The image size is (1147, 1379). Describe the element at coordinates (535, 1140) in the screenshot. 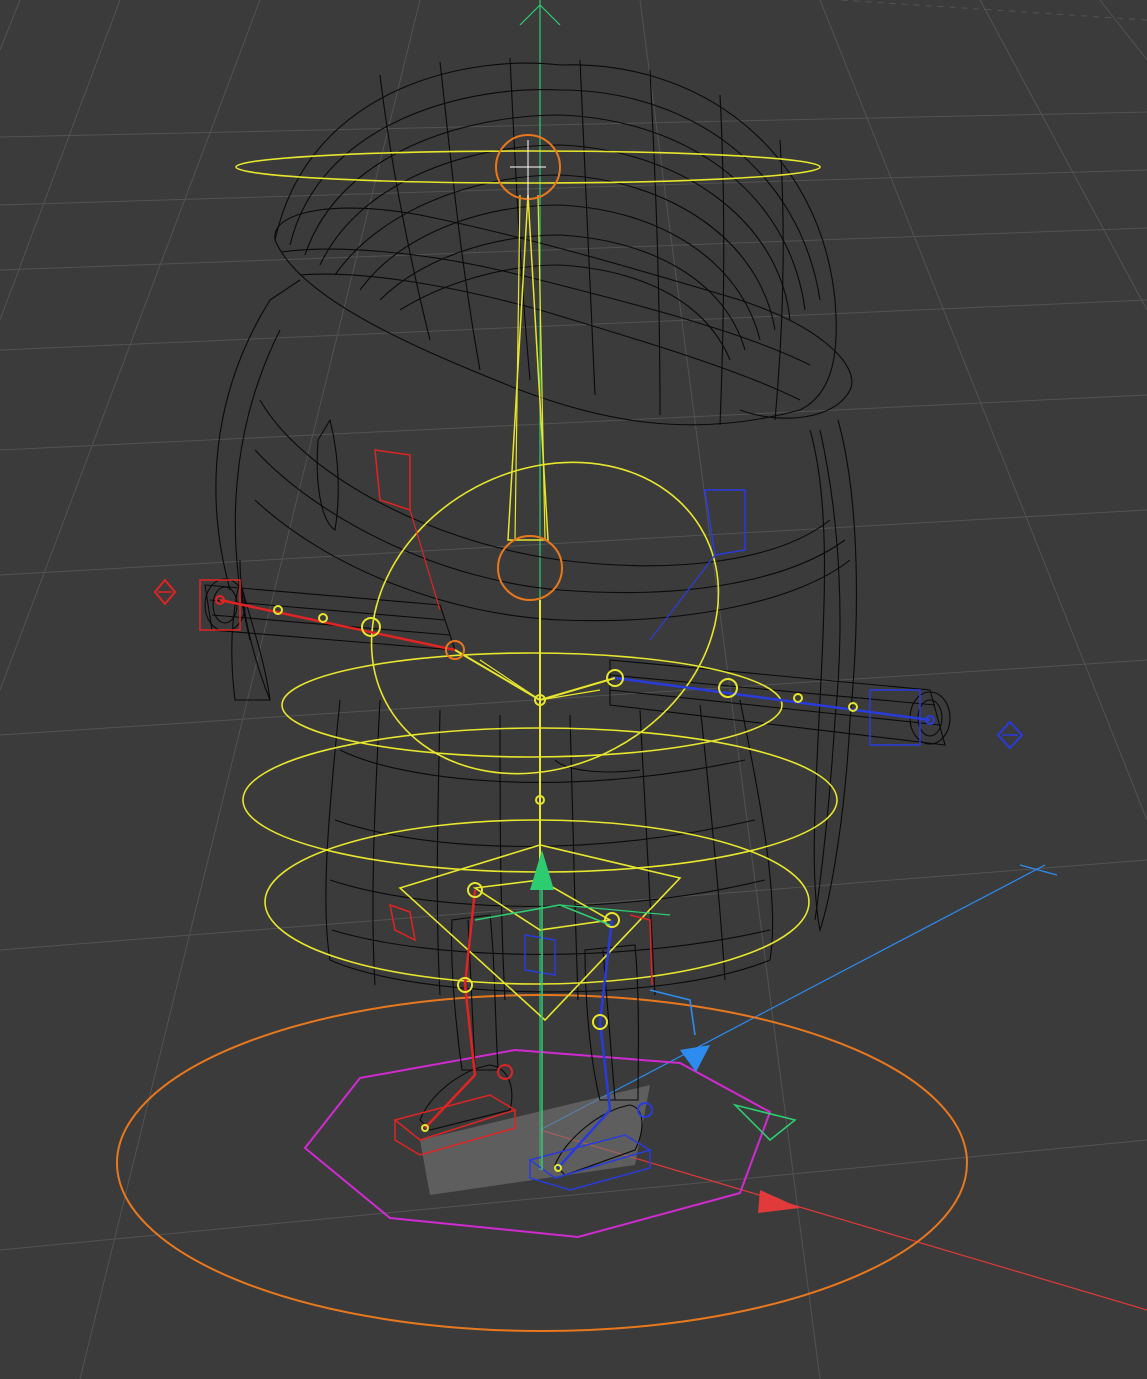

I see `floor-shadow` at that location.